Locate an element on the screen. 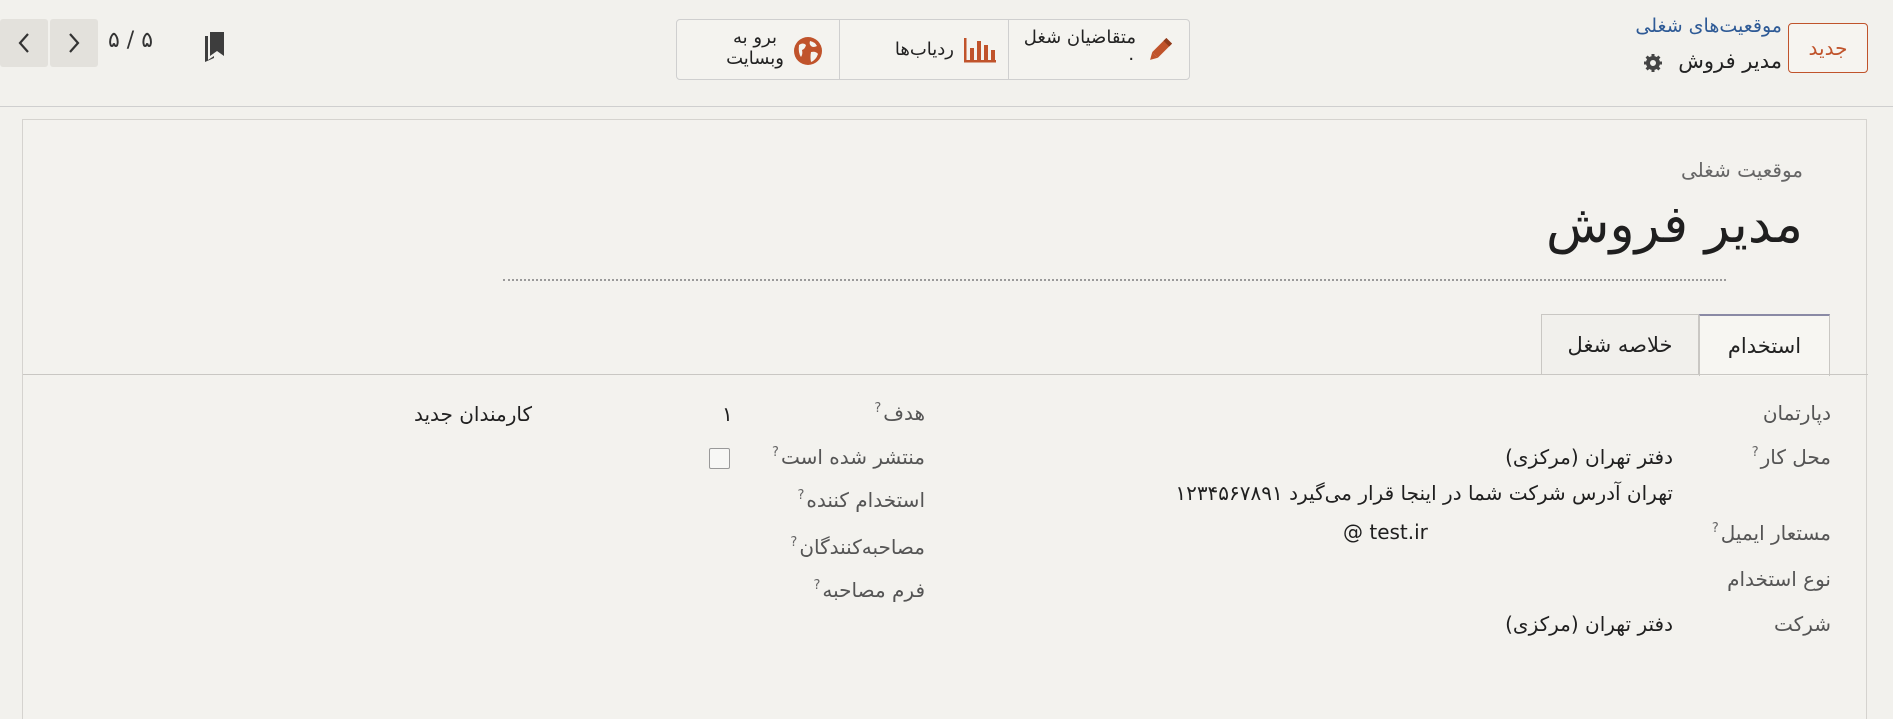  trackers-smart-button: ردیاب‌ها is located at coordinates (923, 49).